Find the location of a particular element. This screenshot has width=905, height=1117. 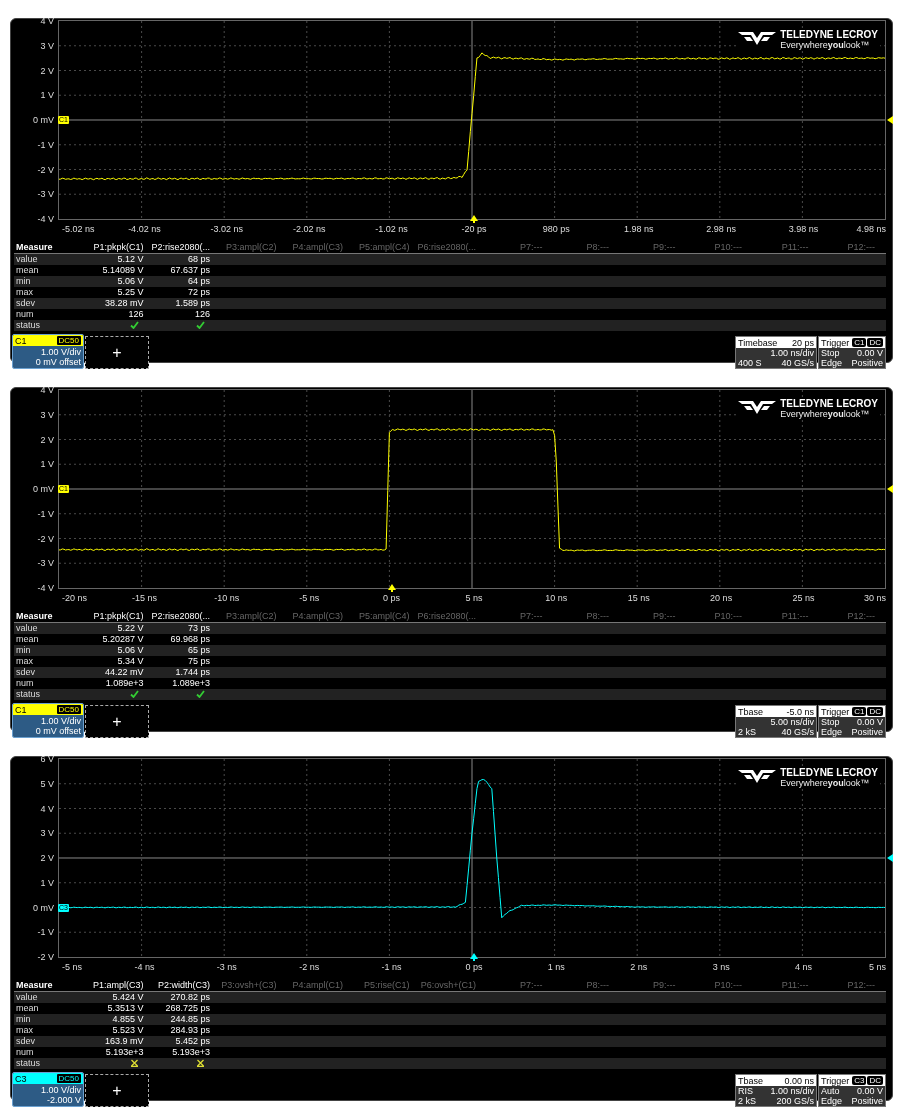

brand-name: TELEDYNE LECROY is located at coordinates (829, 772).